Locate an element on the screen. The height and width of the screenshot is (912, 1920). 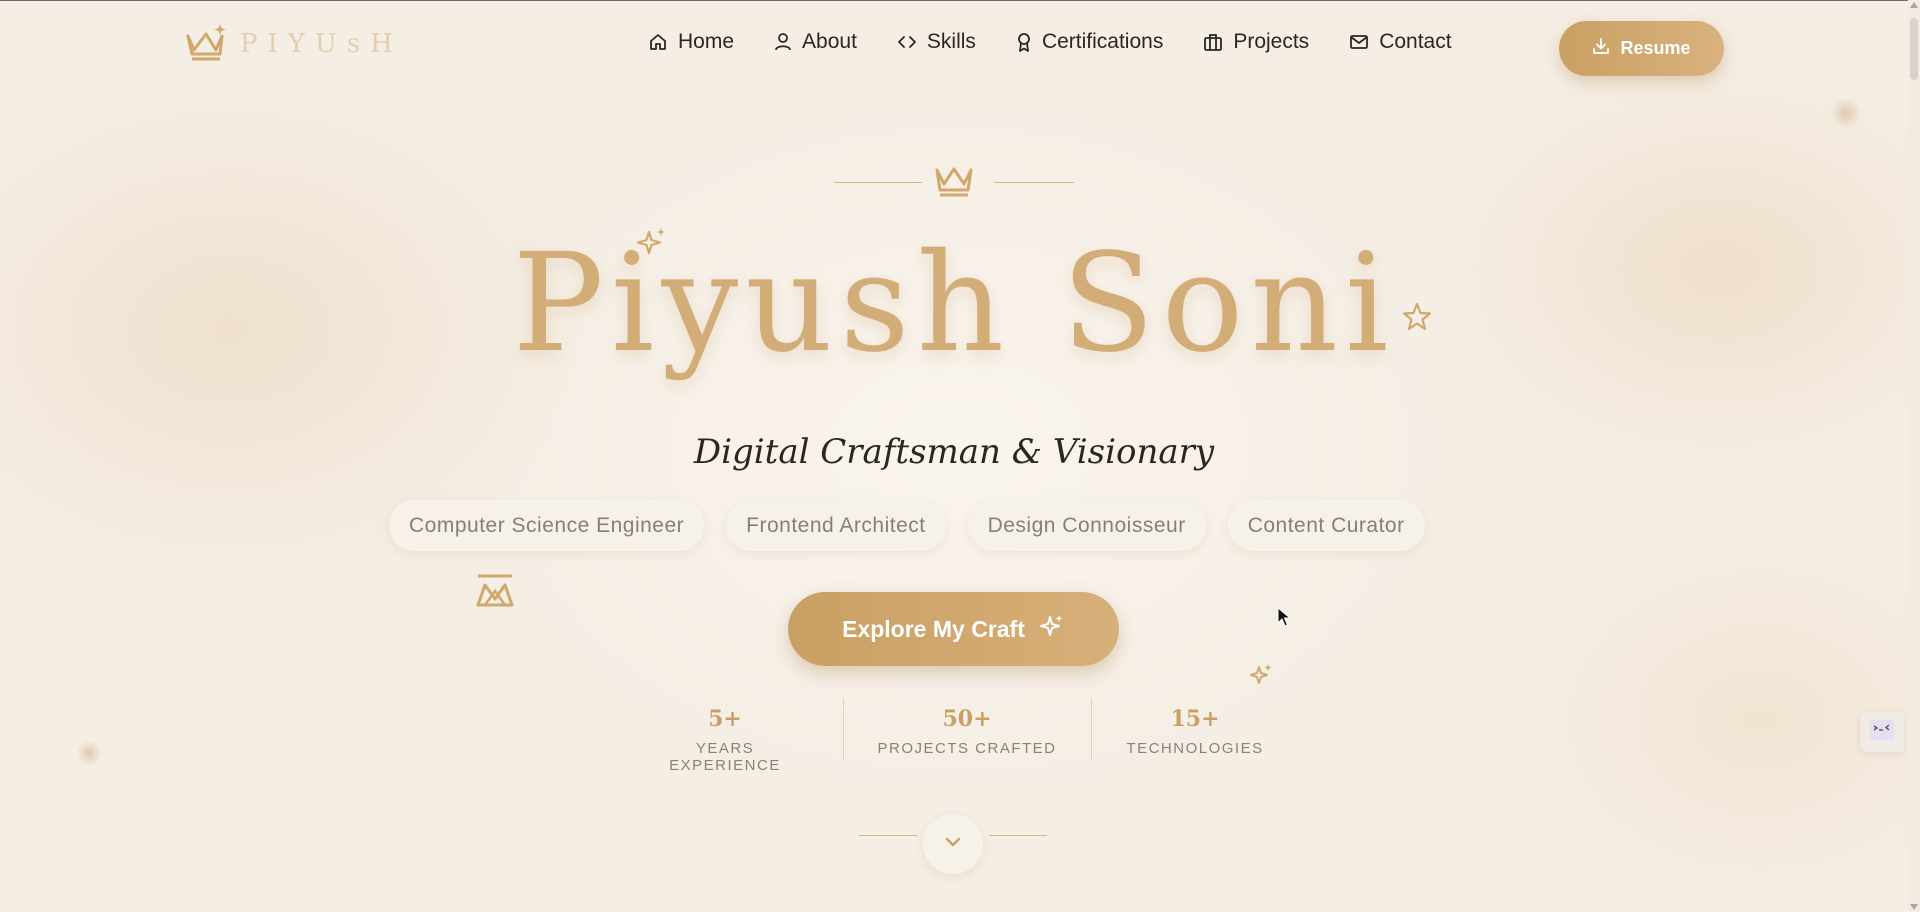
nav-item-home: Home is located at coordinates (691, 42).